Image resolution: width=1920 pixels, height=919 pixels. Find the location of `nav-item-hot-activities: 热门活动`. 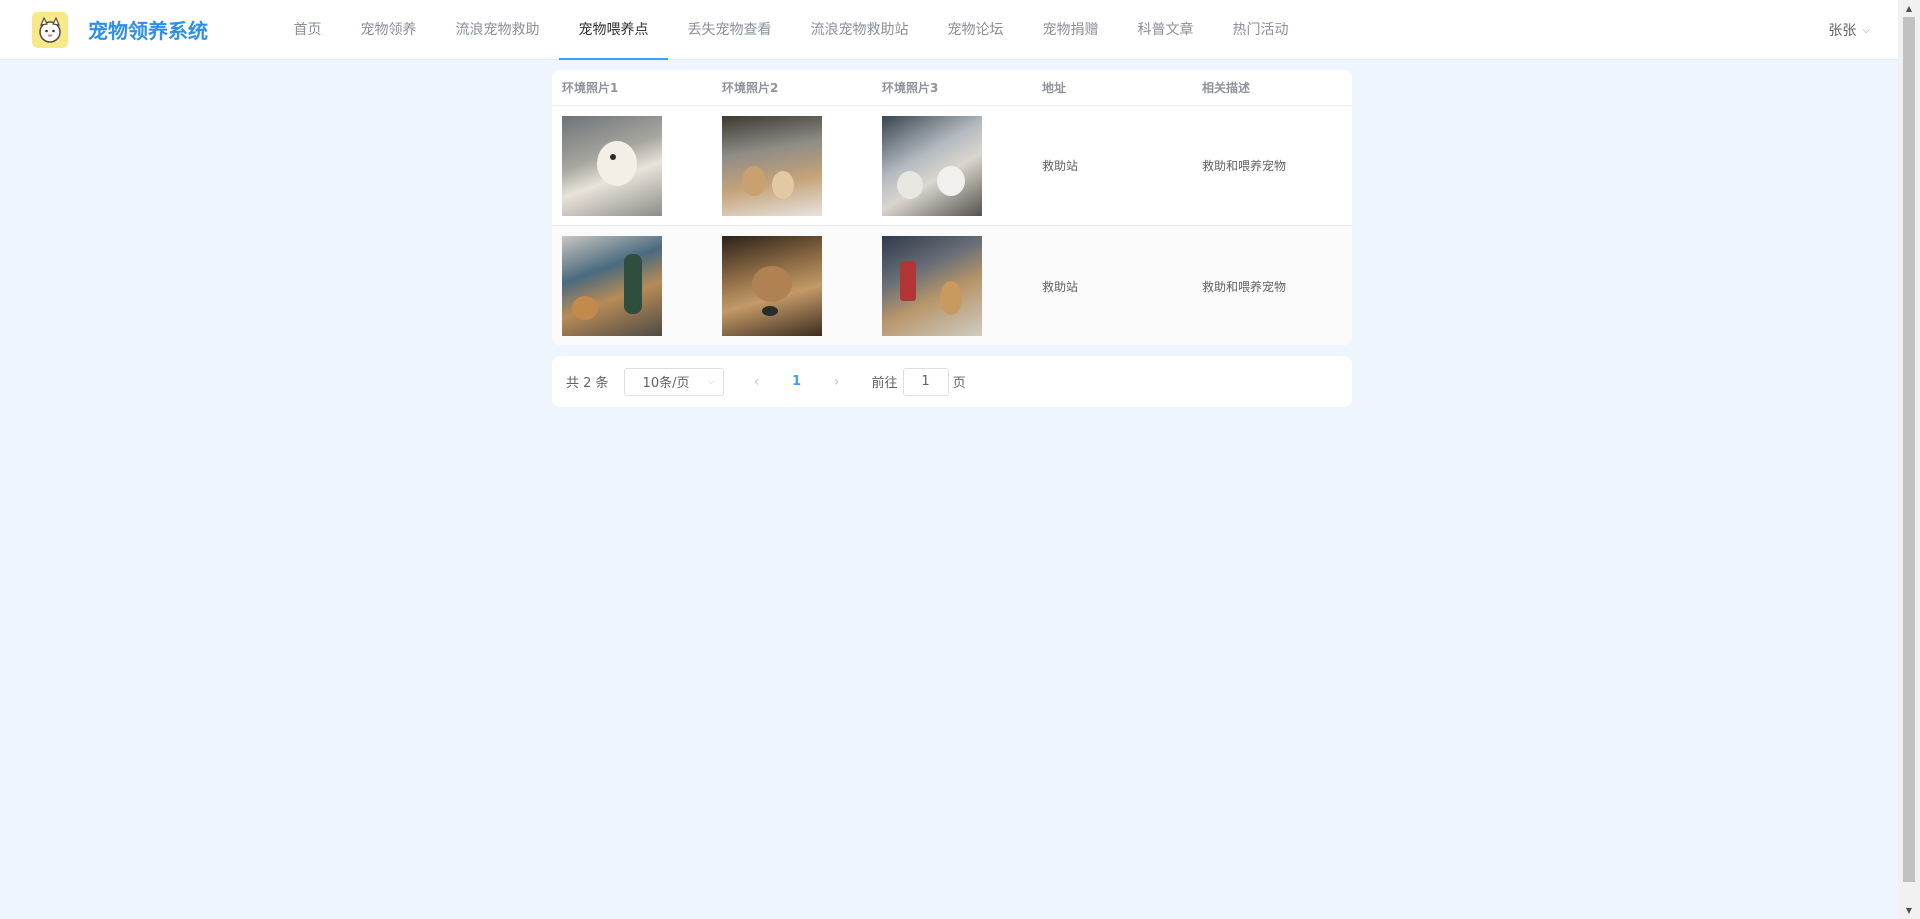

nav-item-hot-activities: 热门活动 is located at coordinates (1260, 30).